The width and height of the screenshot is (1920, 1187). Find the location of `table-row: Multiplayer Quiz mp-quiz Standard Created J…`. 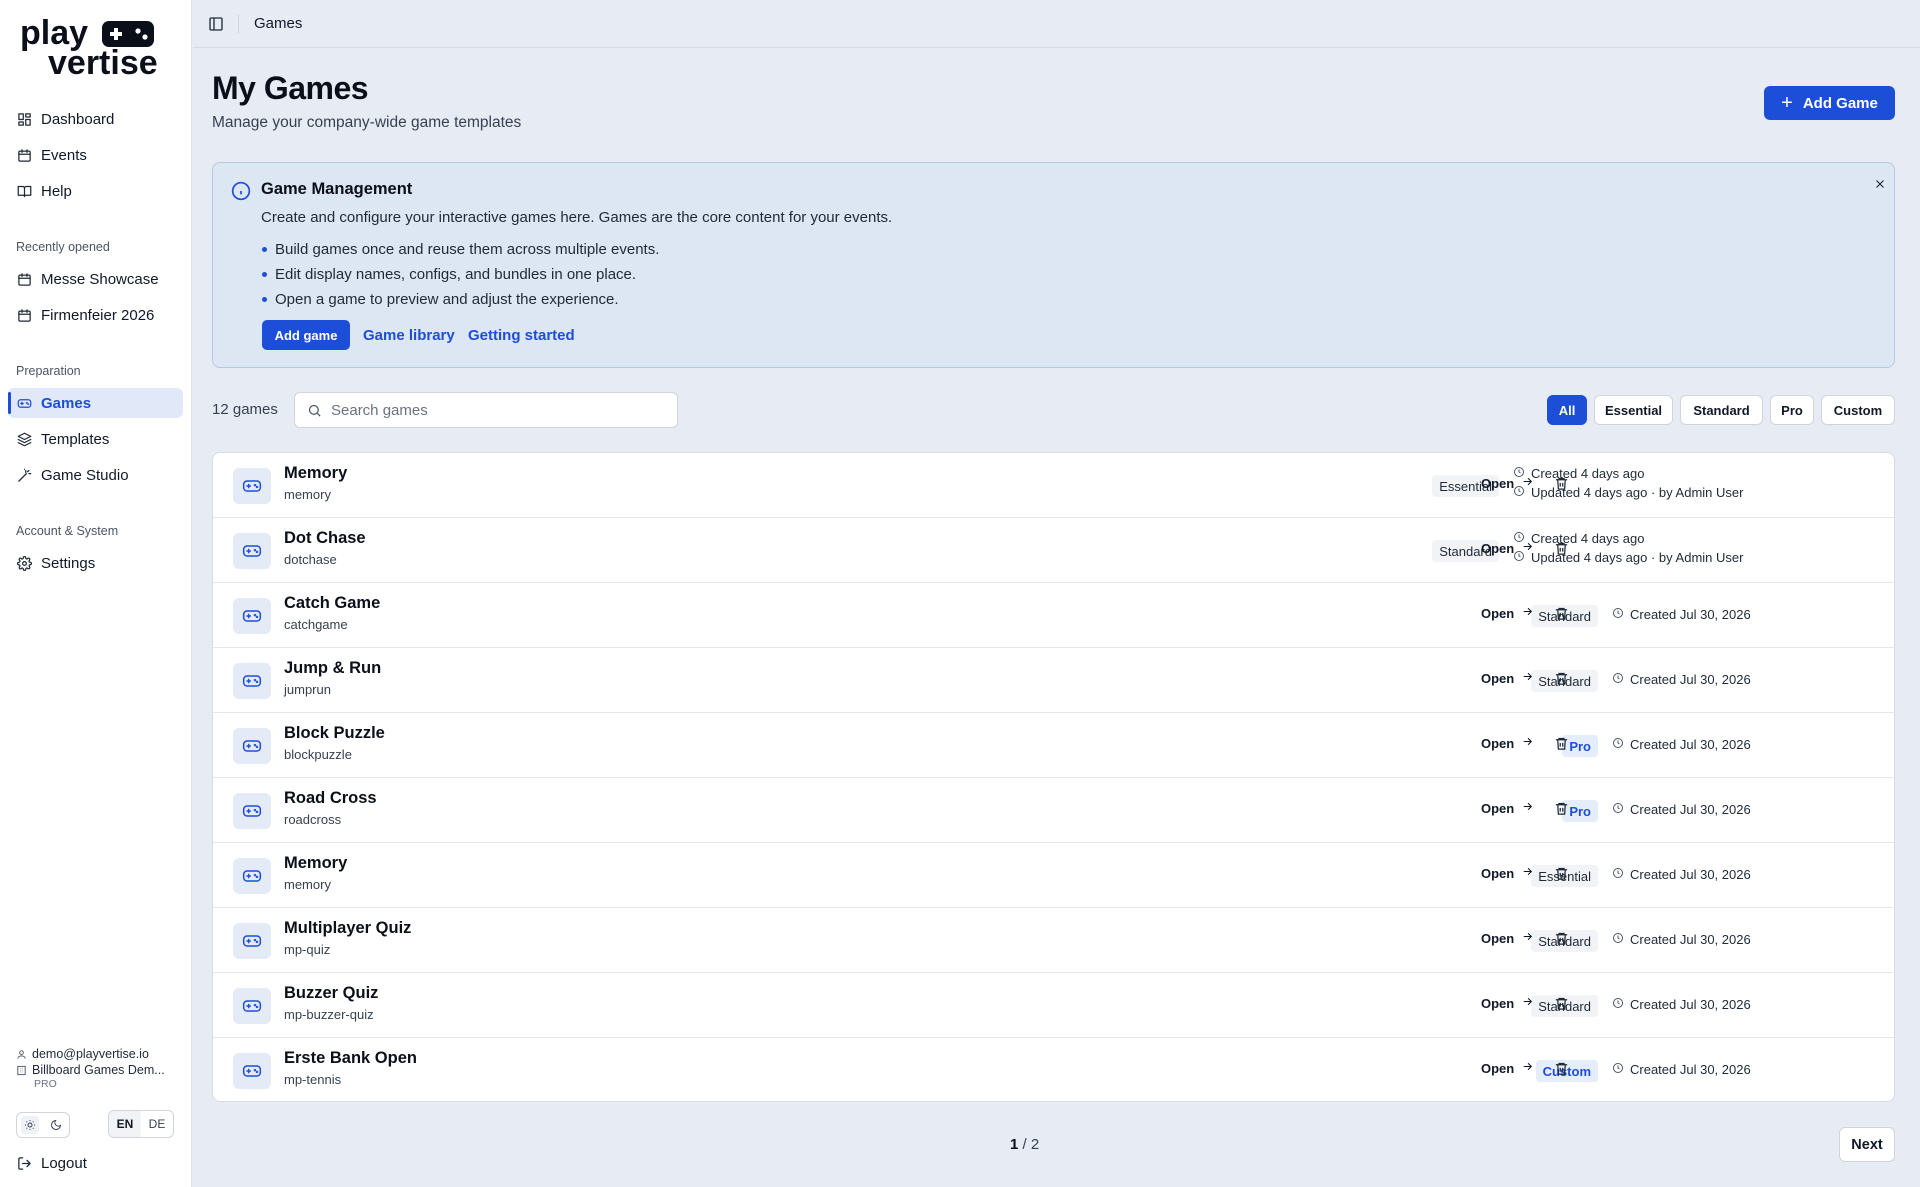

table-row: Multiplayer Quiz mp-quiz Standard Created J… is located at coordinates (1053, 940).